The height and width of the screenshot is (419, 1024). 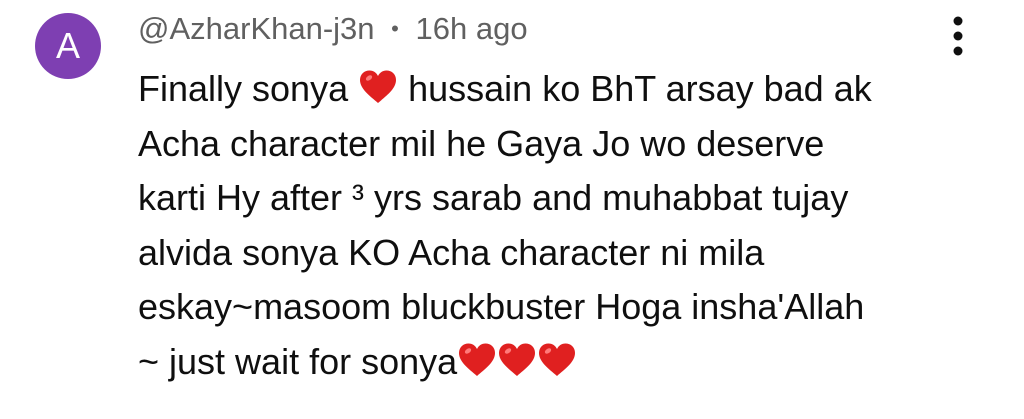 I want to click on comment-text-segment: Finally sonya, so click(x=248, y=88).